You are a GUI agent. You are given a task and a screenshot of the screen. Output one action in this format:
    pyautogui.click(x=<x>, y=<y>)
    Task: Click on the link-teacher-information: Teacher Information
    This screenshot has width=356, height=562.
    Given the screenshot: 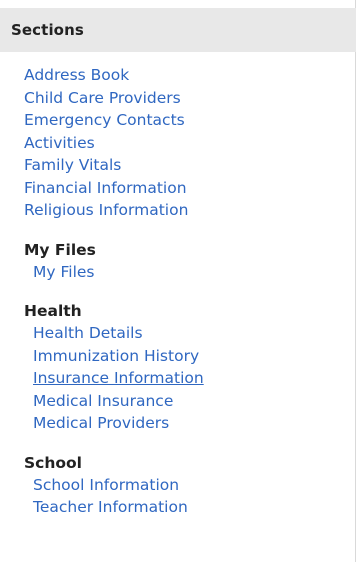 What is the action you would take?
    pyautogui.click(x=188, y=507)
    